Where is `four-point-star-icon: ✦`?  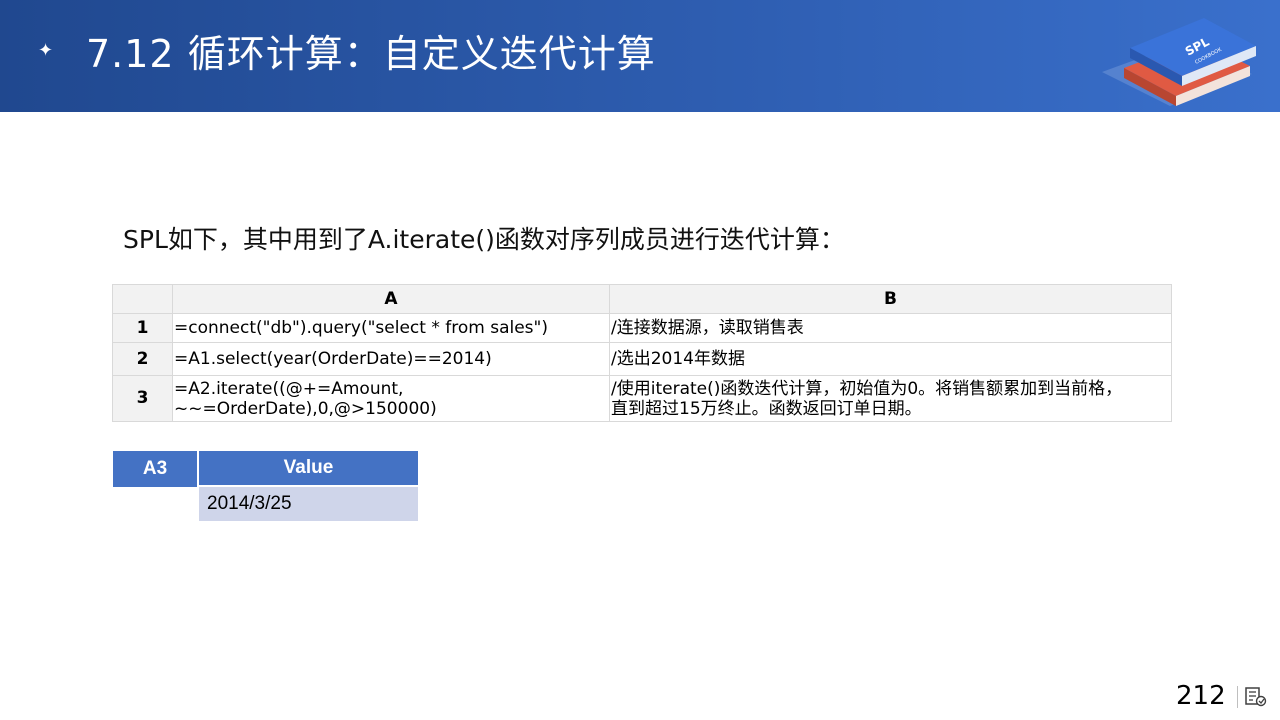 four-point-star-icon: ✦ is located at coordinates (46, 50).